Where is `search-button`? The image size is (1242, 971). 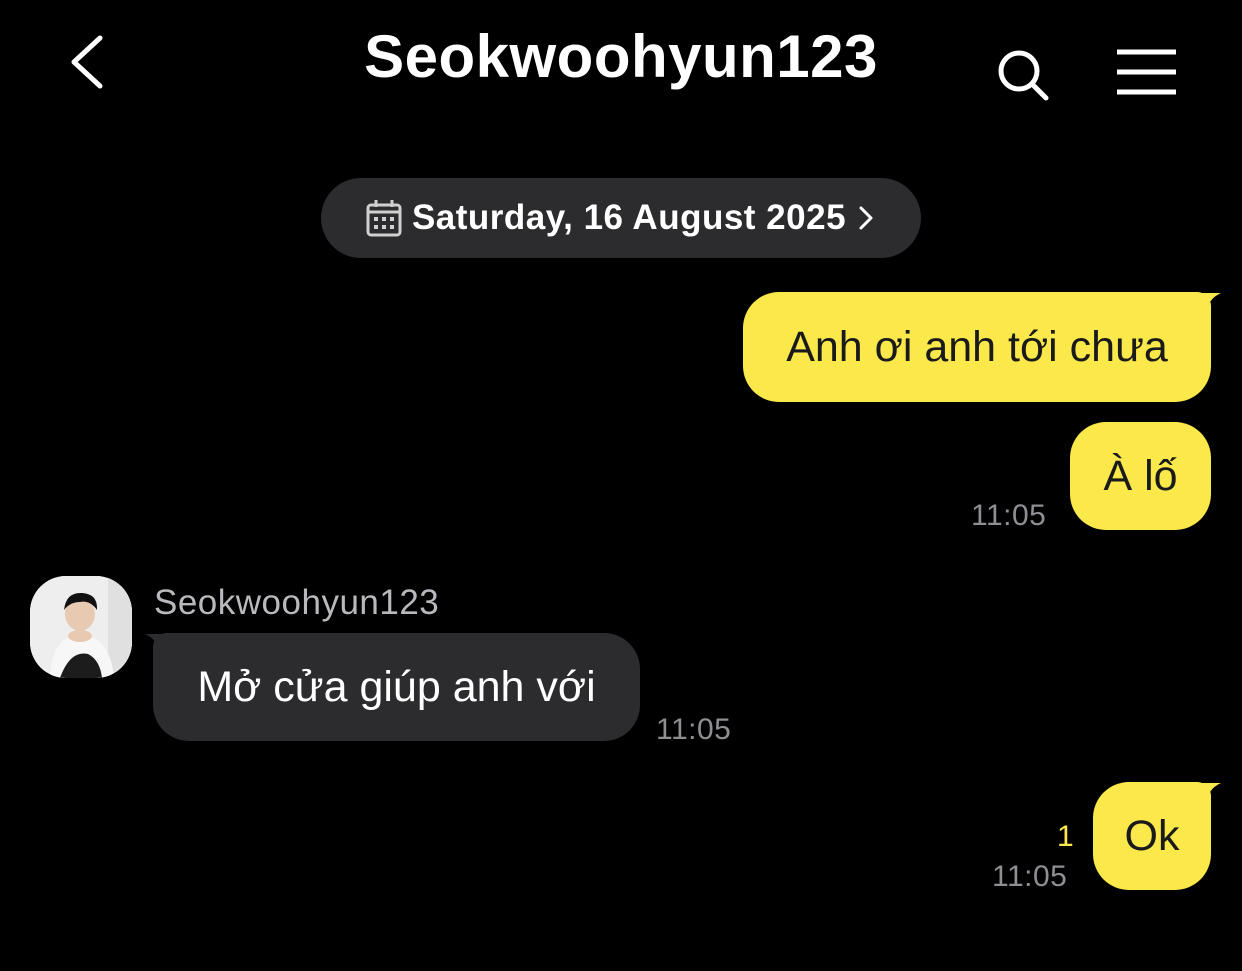 search-button is located at coordinates (1024, 76).